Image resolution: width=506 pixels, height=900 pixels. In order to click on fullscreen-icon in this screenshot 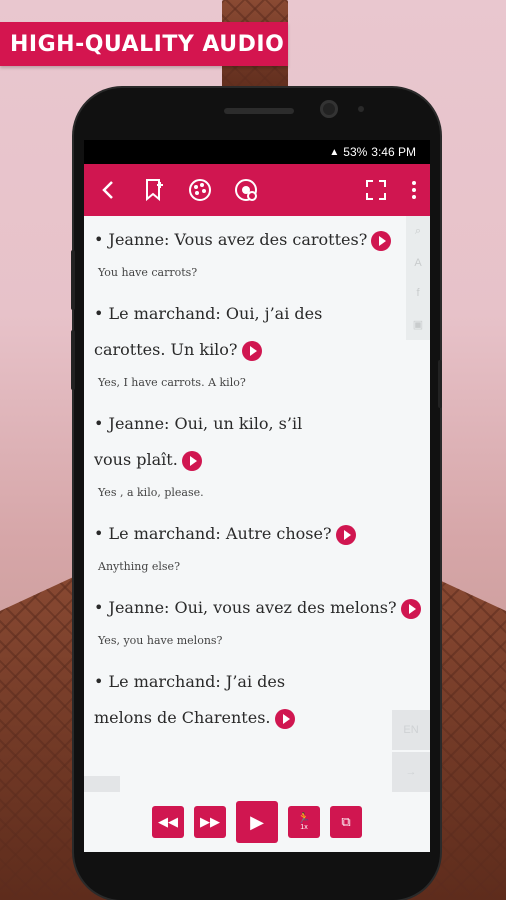, I will do `click(376, 190)`.